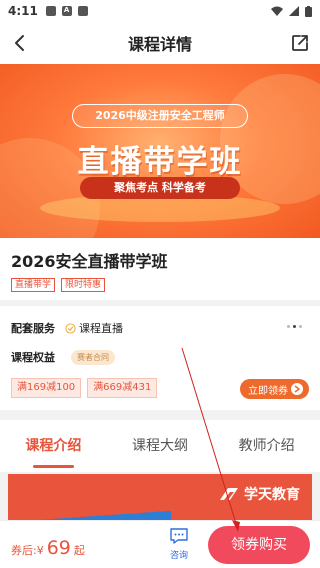 Image resolution: width=320 pixels, height=568 pixels. What do you see at coordinates (268, 391) in the screenshot?
I see `claim-label: 立即领券` at bounding box center [268, 391].